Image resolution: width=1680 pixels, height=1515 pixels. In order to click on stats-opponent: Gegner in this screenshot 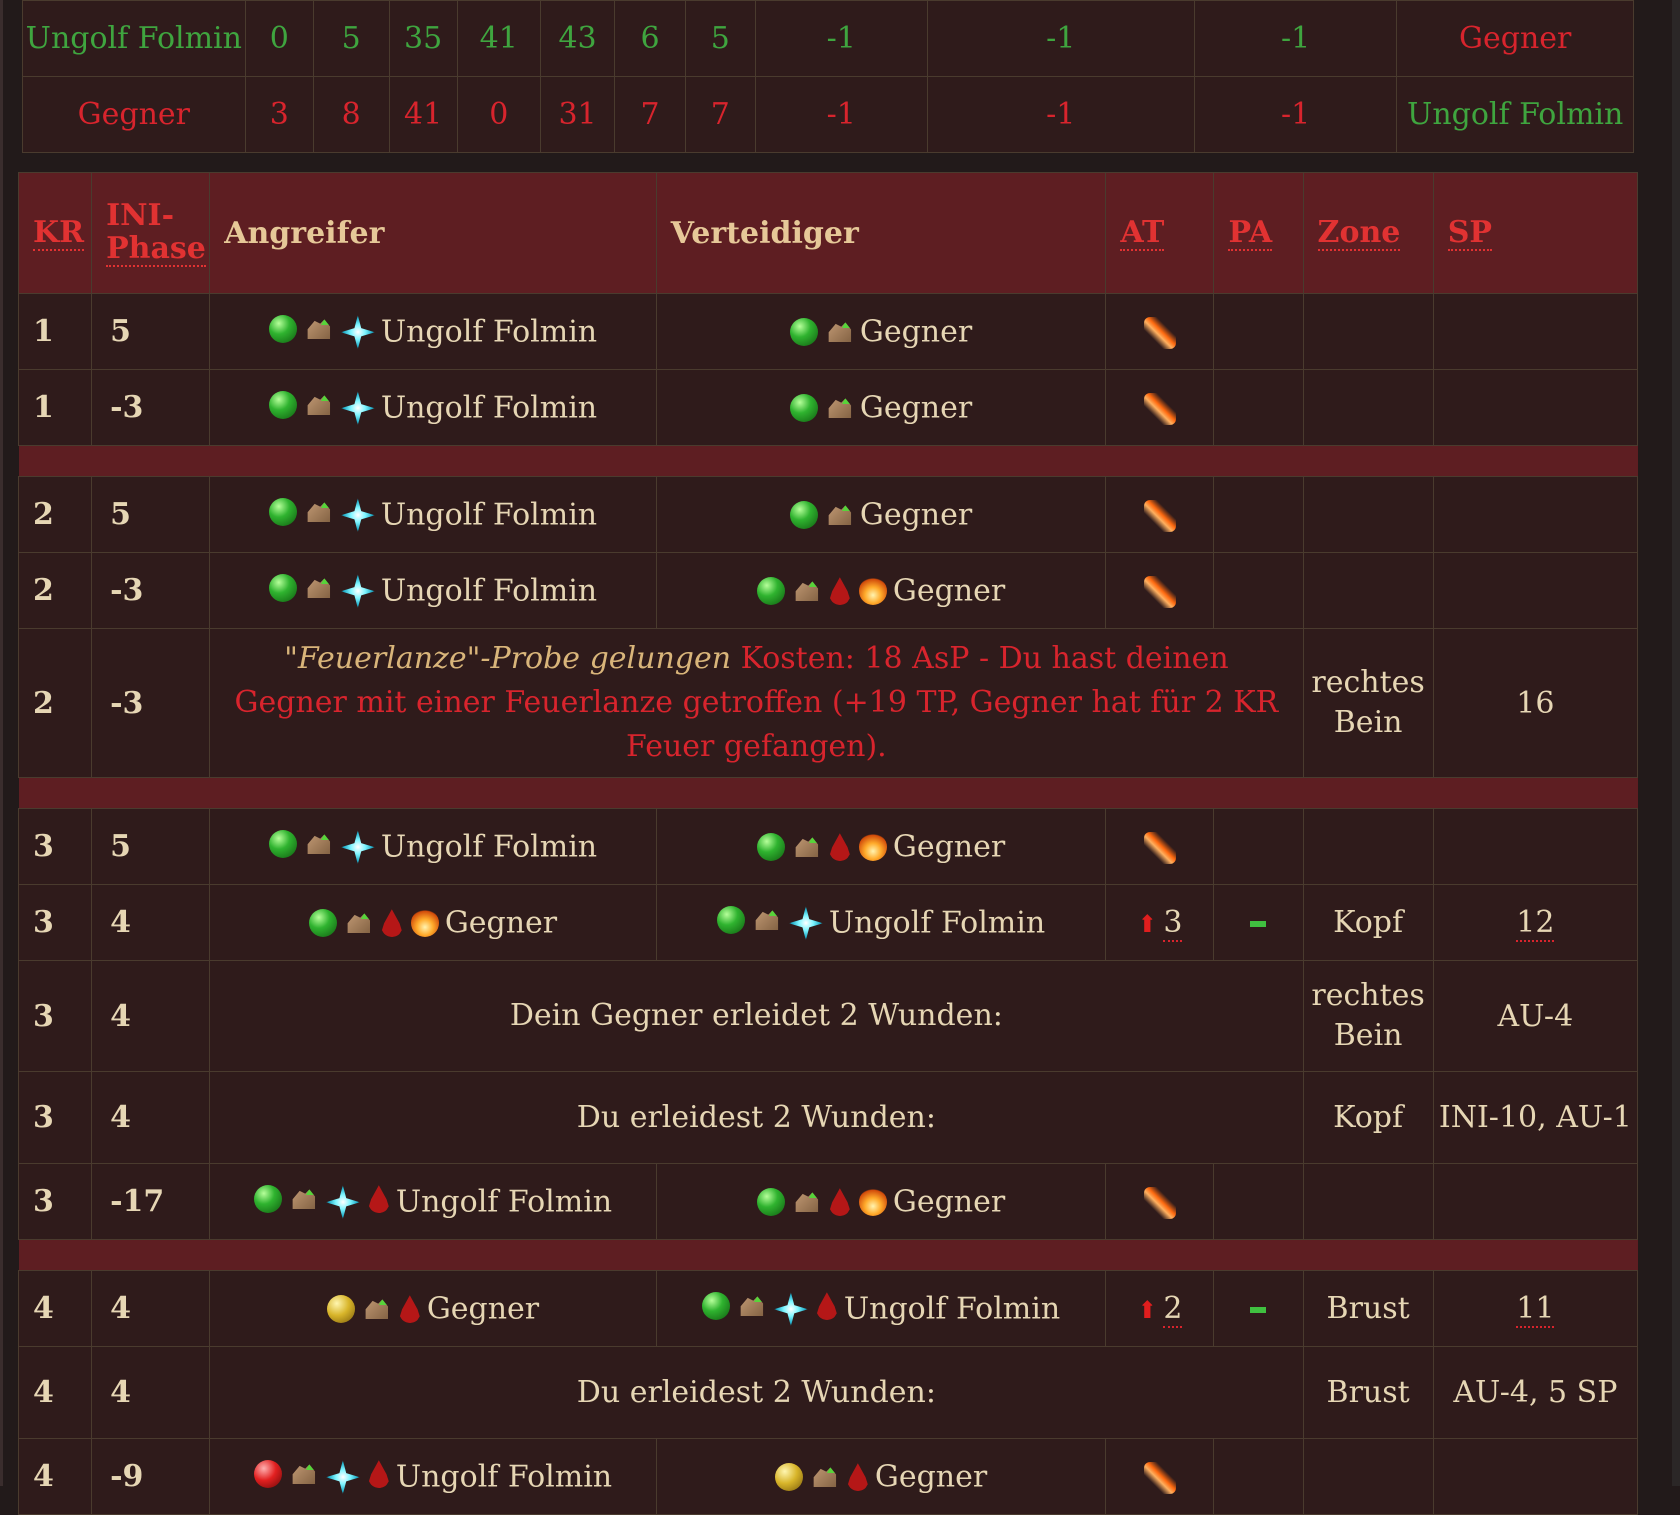, I will do `click(1515, 38)`.